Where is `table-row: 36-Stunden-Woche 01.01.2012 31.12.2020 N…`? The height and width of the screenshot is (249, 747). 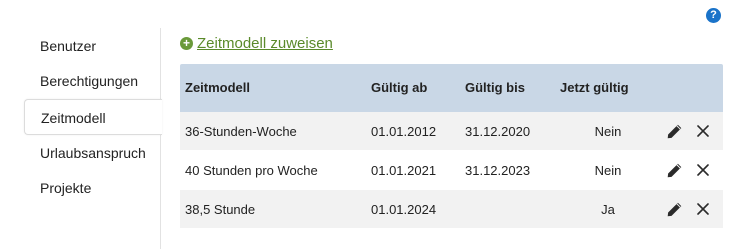 table-row: 36-Stunden-Woche 01.01.2012 31.12.2020 N… is located at coordinates (451, 131).